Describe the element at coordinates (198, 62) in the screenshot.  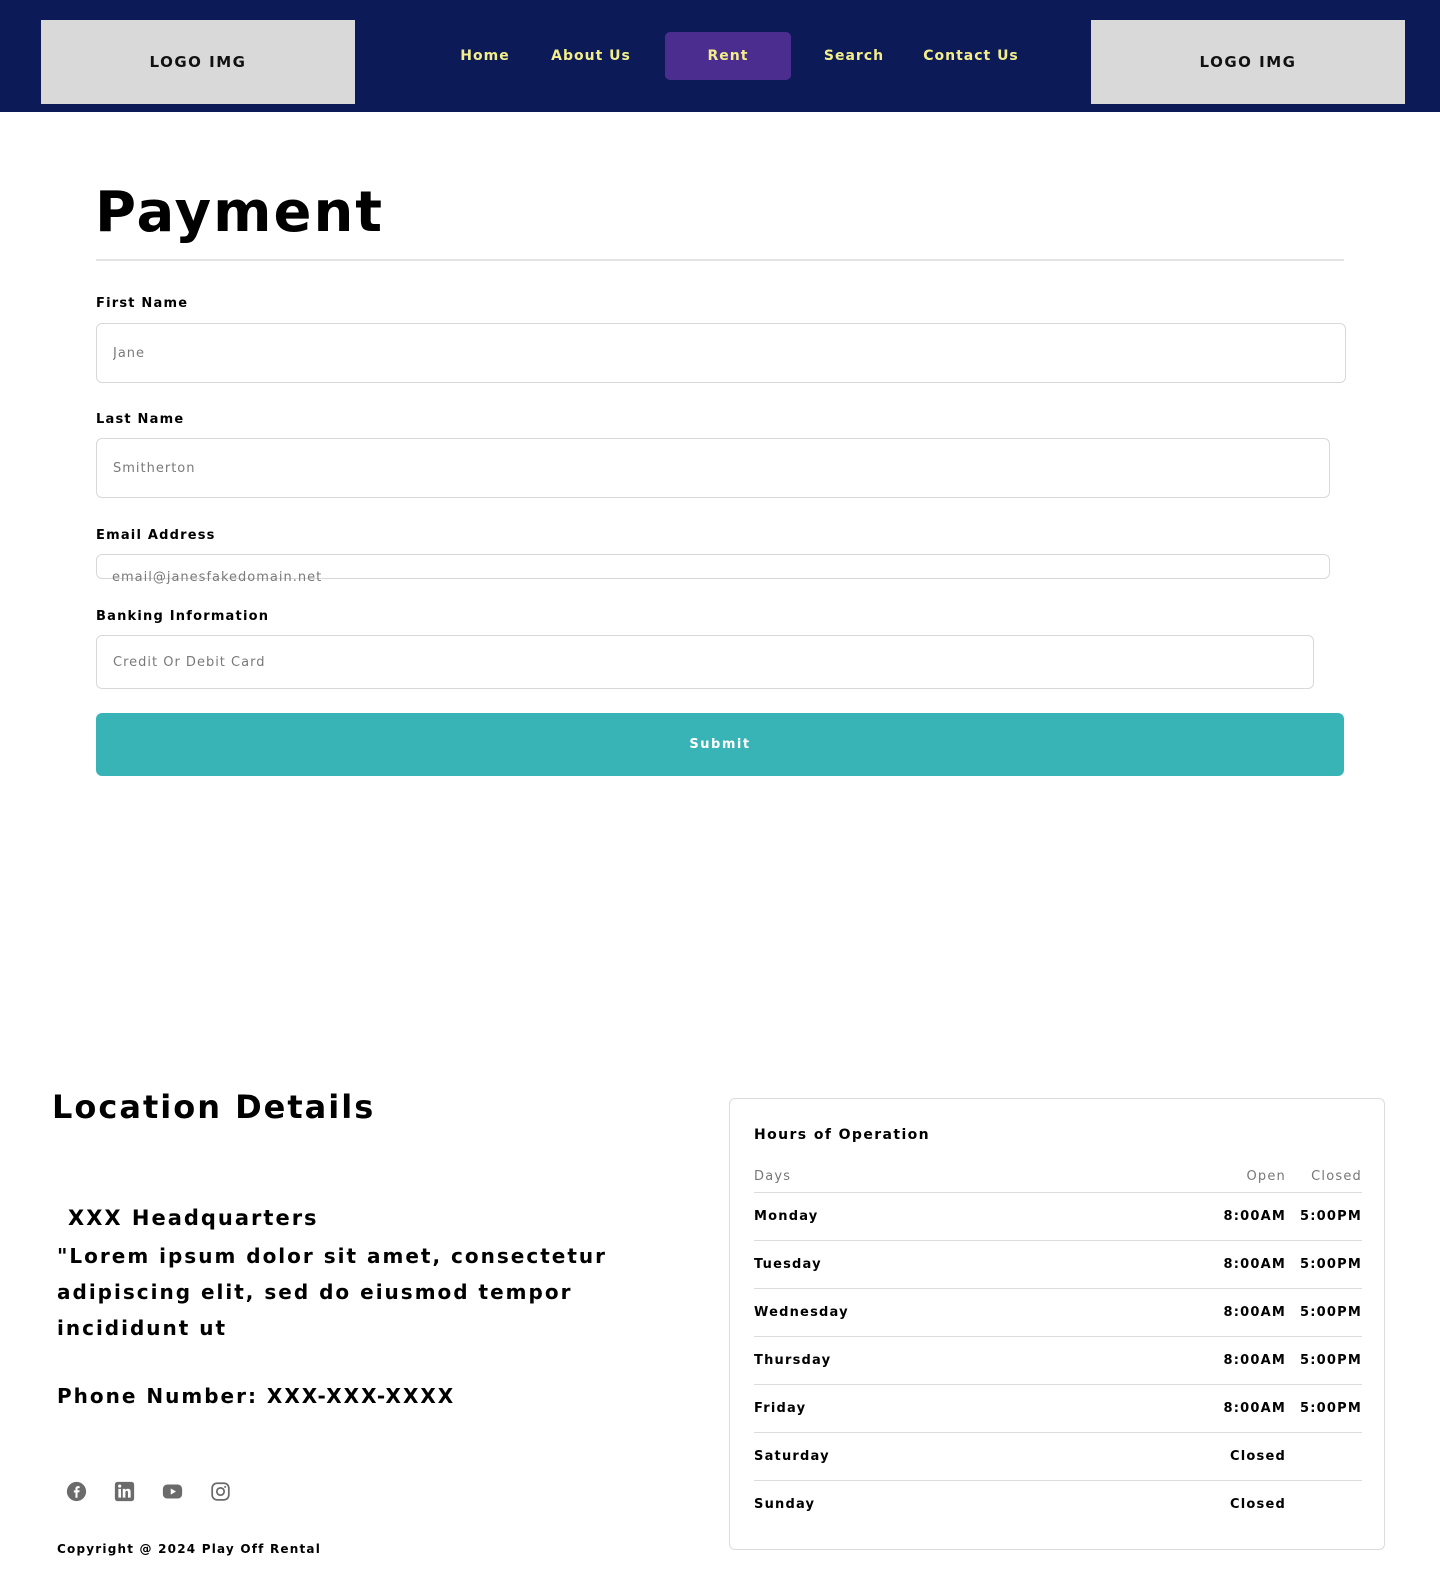
I see `logo-left: LOGO IMG` at that location.